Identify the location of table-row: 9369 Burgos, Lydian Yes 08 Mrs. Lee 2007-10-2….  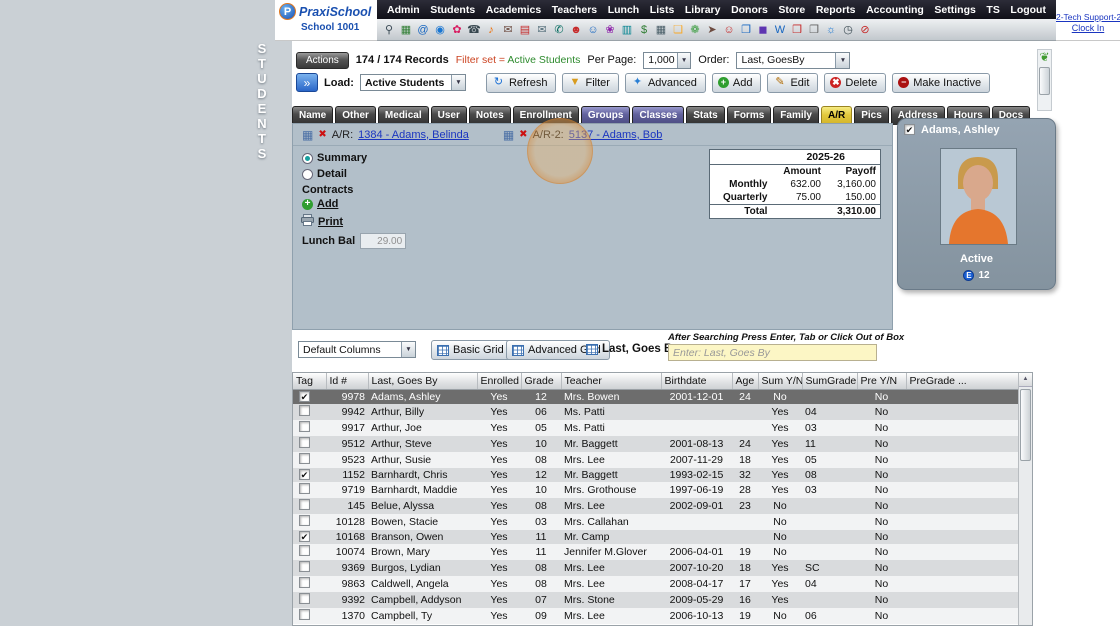
(656, 568).